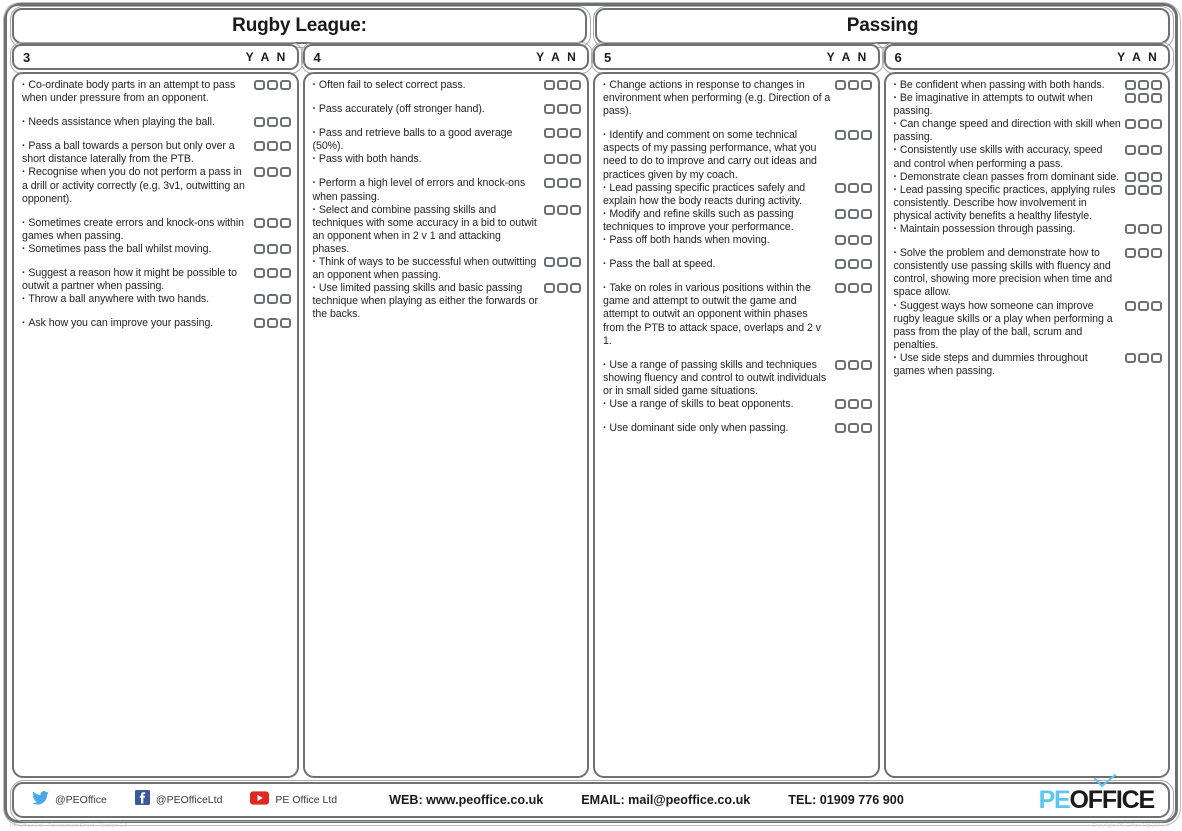 The height and width of the screenshot is (831, 1182). Describe the element at coordinates (665, 800) in the screenshot. I see `footer-email: EMAIL: mail@peoffice.co.uk` at that location.